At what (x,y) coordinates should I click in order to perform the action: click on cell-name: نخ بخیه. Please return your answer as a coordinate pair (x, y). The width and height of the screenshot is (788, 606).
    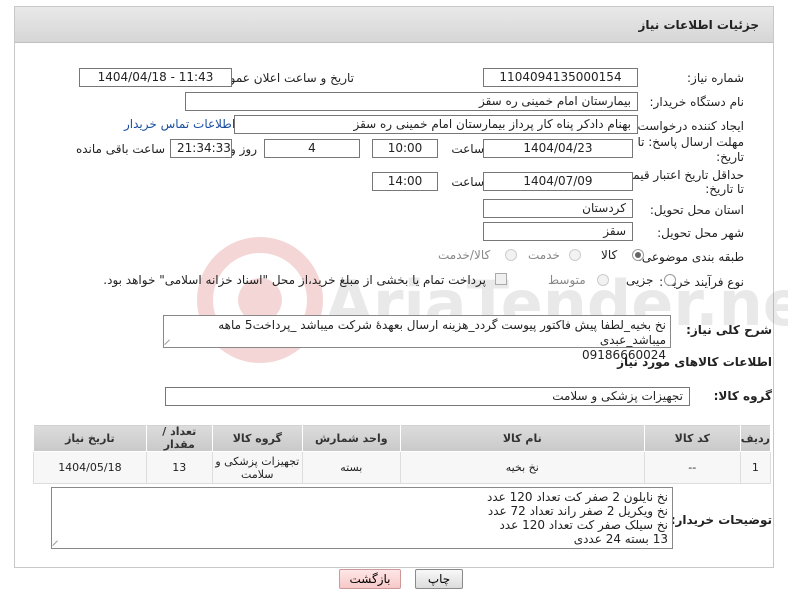
    Looking at the image, I should click on (522, 467).